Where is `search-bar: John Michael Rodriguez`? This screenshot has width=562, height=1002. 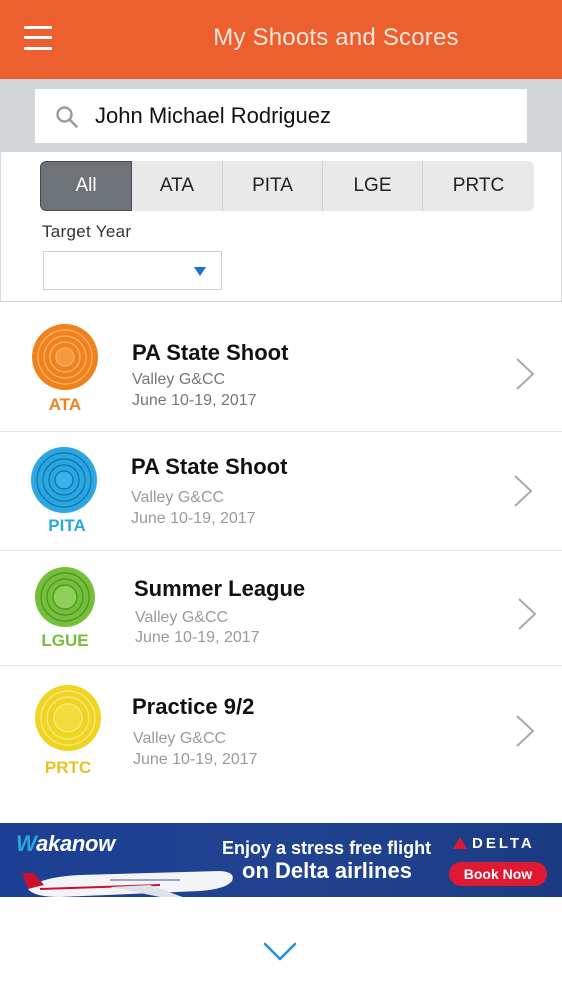 search-bar: John Michael Rodriguez is located at coordinates (281, 115).